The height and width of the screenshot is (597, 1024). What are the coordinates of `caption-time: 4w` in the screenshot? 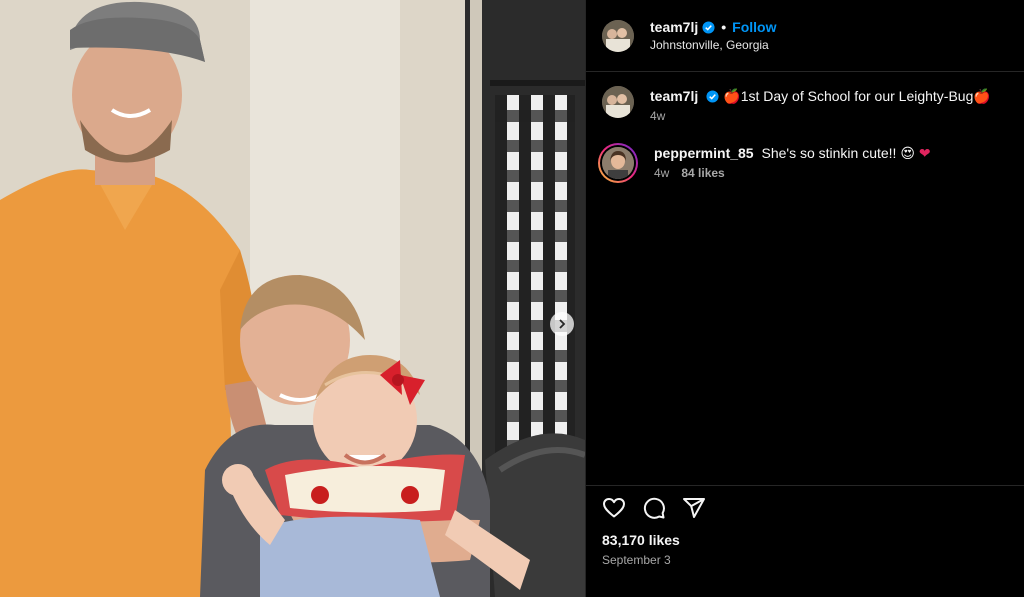 It's located at (657, 116).